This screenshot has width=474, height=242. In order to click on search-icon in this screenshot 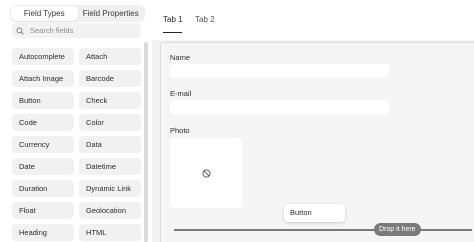, I will do `click(20, 31)`.